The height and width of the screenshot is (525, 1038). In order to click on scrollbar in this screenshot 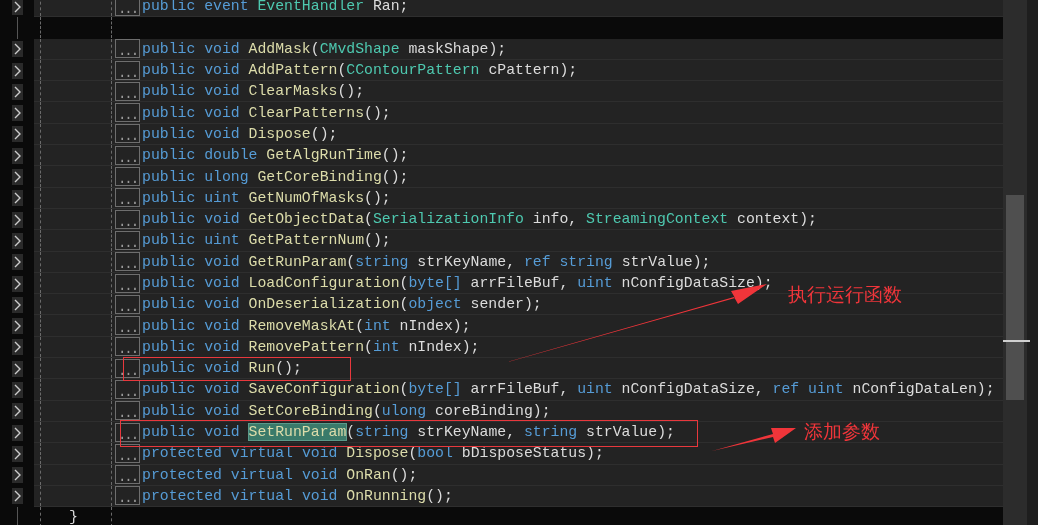, I will do `click(1015, 262)`.